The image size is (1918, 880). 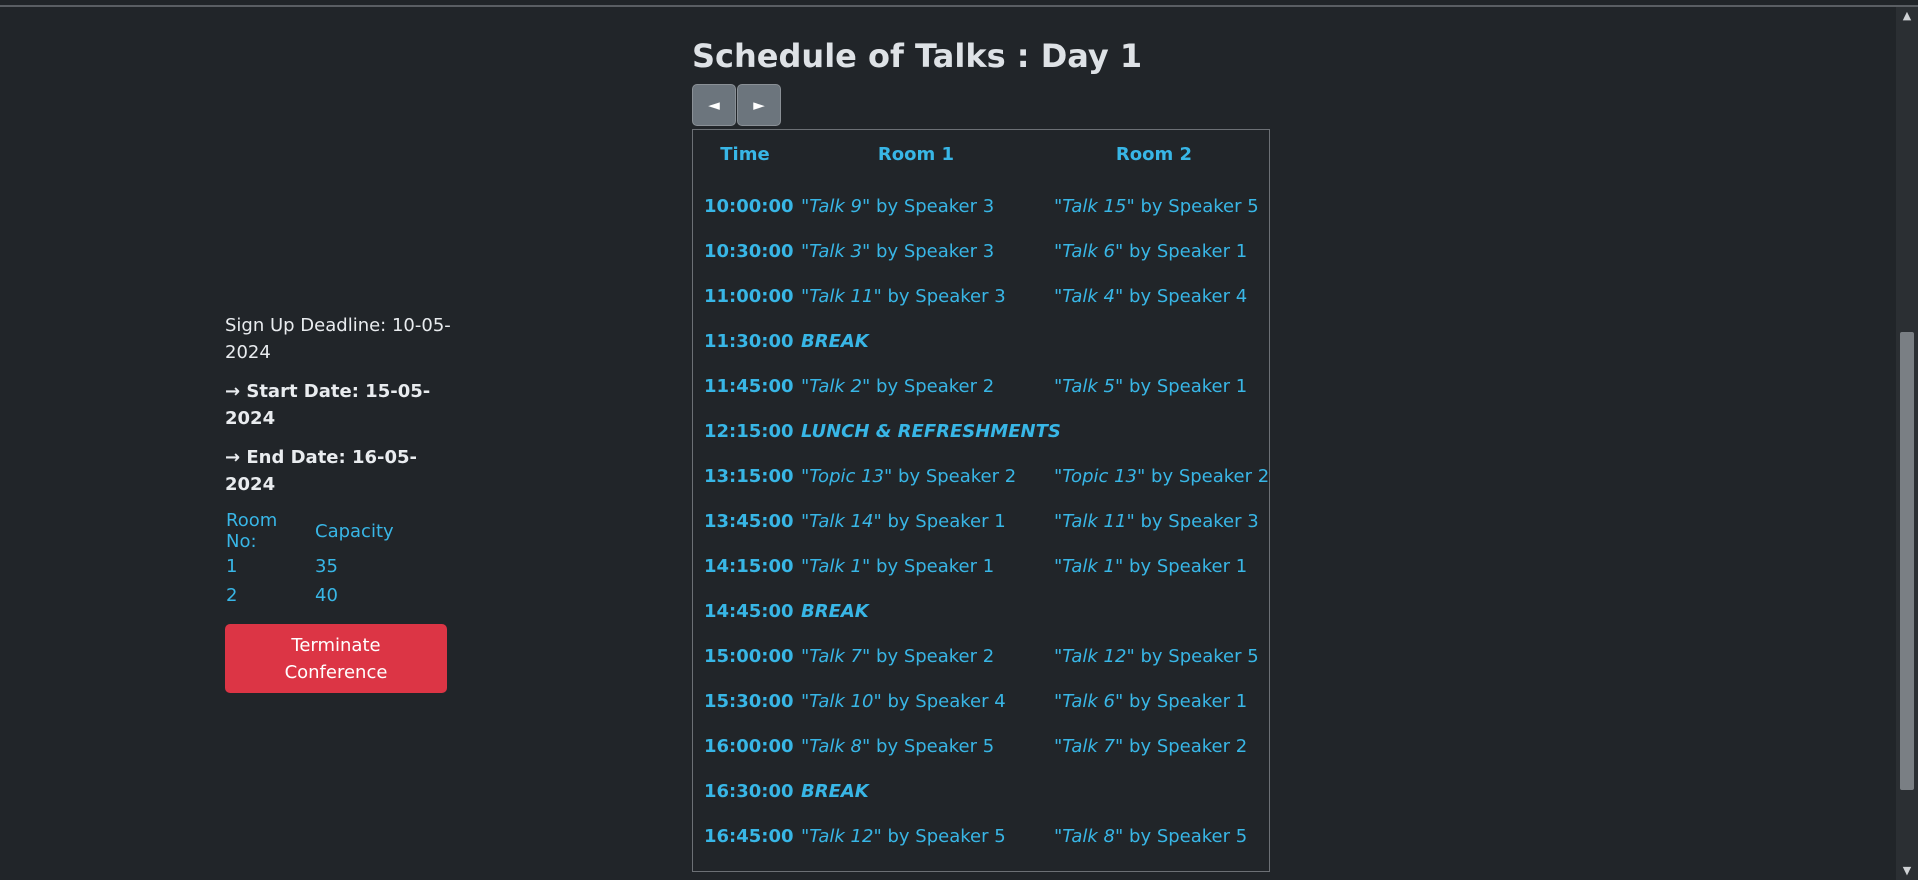 I want to click on room1-talk: "Talk 11" by Speaker 3, so click(x=903, y=296).